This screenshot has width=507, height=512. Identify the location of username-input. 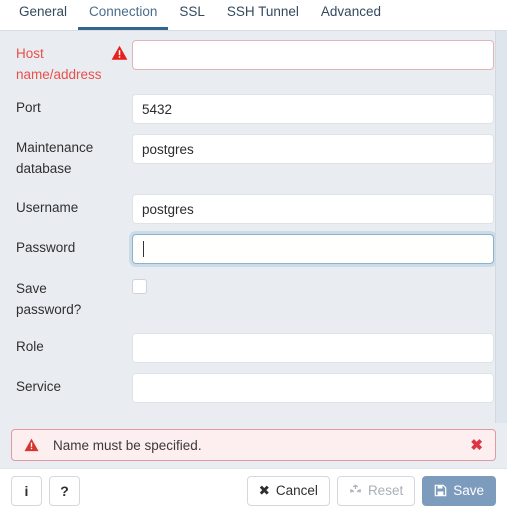
(313, 209).